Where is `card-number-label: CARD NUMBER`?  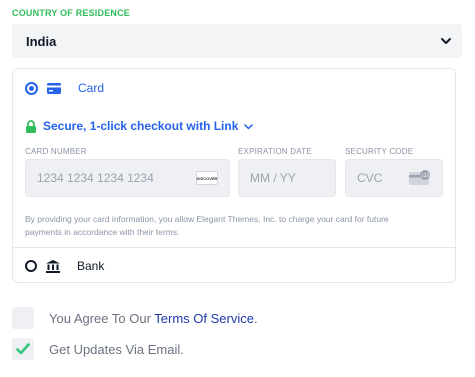 card-number-label: CARD NUMBER is located at coordinates (56, 151).